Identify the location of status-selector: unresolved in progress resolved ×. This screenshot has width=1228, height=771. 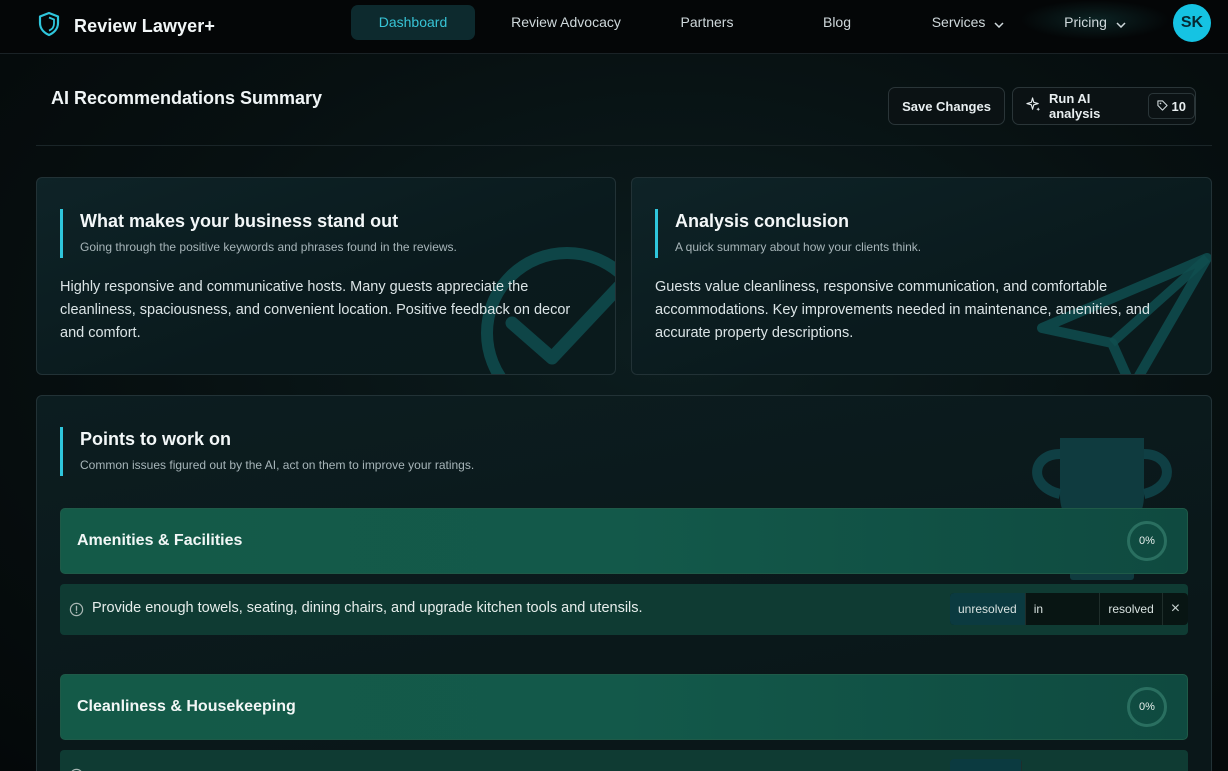
(1069, 609).